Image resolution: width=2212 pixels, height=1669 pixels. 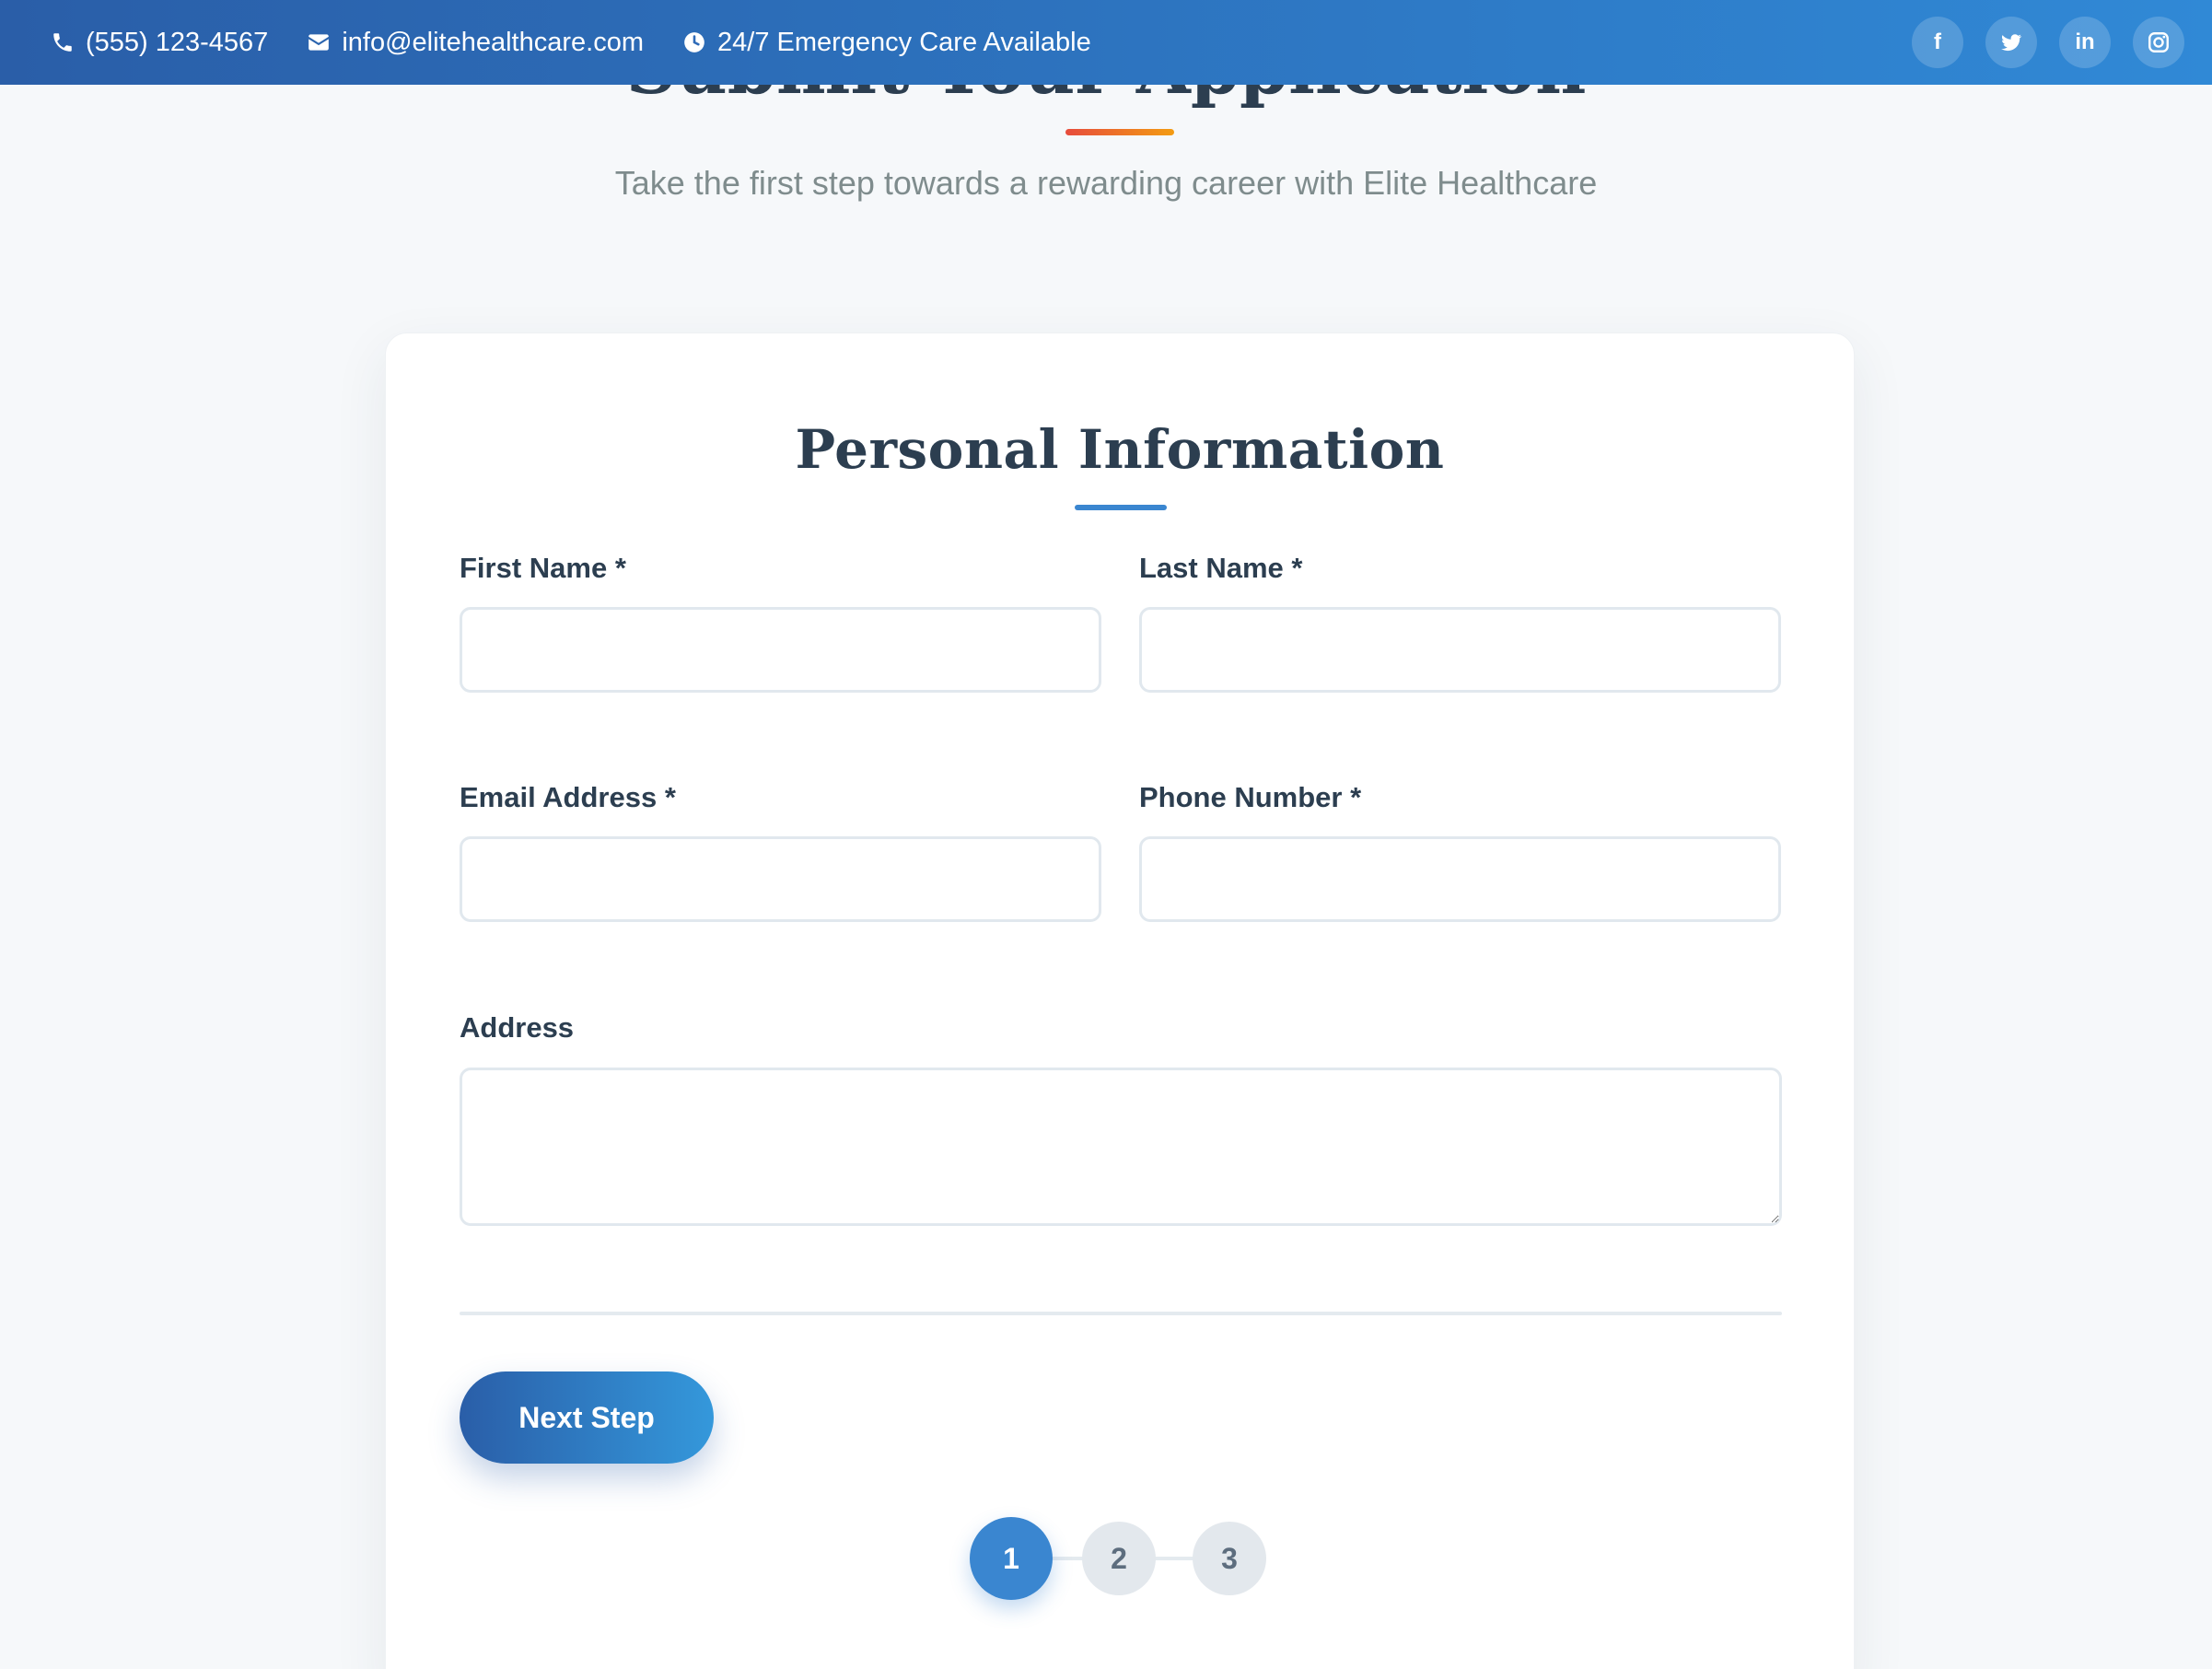 What do you see at coordinates (1119, 1558) in the screenshot?
I see `step-2: 2` at bounding box center [1119, 1558].